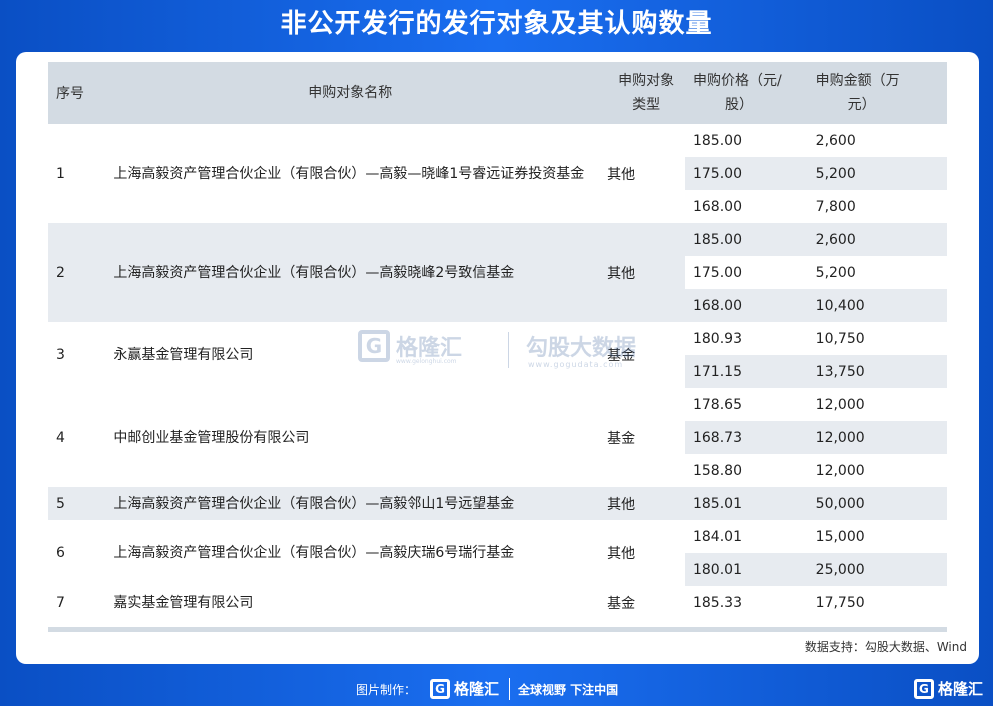 This screenshot has width=993, height=706. What do you see at coordinates (857, 81) in the screenshot?
I see `header-amount-line1: 申购金额（万` at bounding box center [857, 81].